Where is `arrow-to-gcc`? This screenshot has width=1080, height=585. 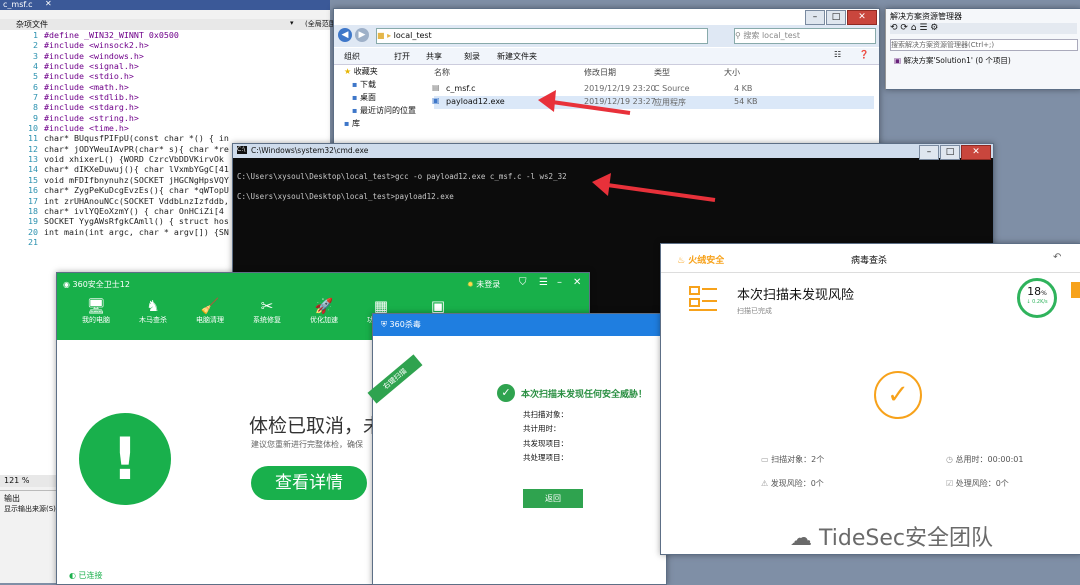 arrow-to-gcc is located at coordinates (654, 187).